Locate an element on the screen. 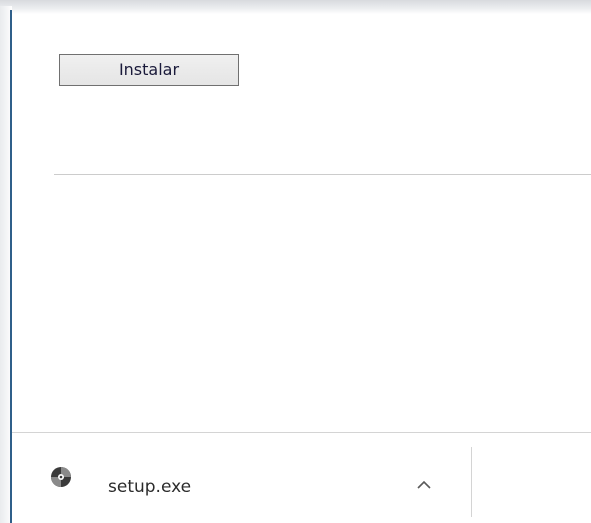 This screenshot has width=591, height=523. installer-disc-icon is located at coordinates (61, 477).